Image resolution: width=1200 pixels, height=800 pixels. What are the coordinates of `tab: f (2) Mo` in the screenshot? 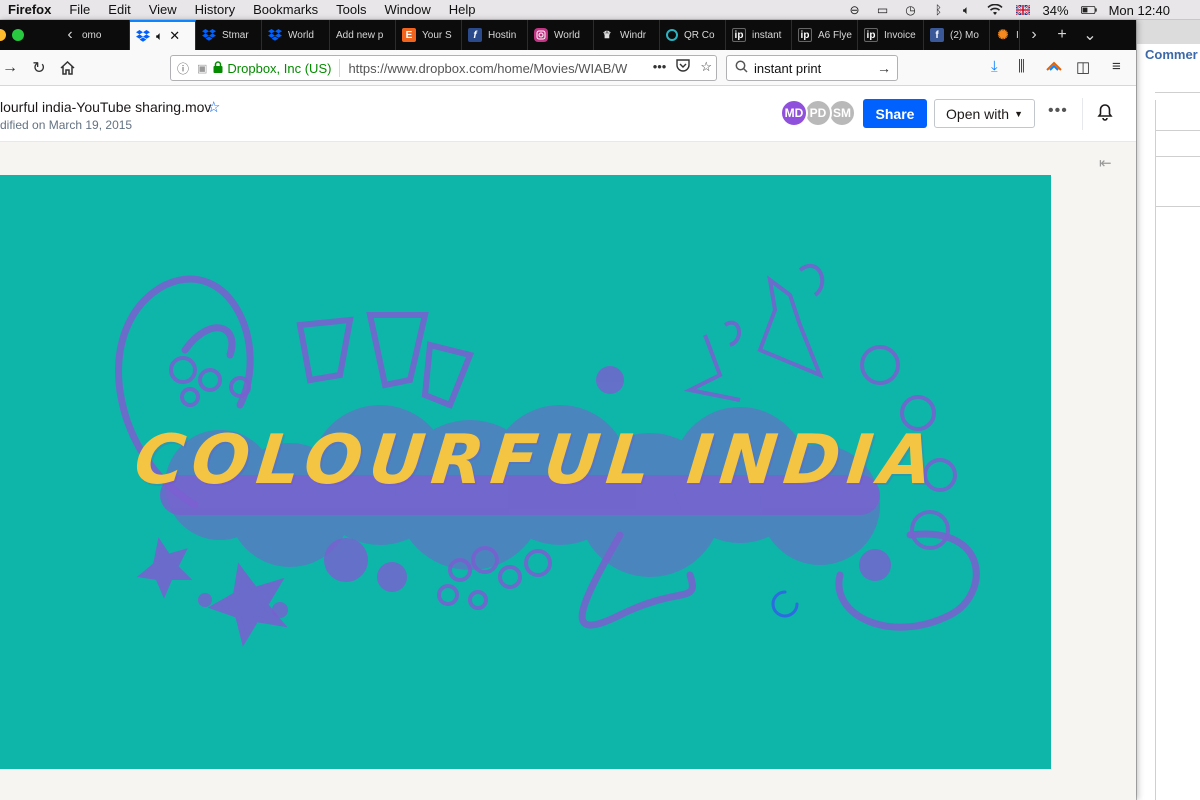 It's located at (957, 35).